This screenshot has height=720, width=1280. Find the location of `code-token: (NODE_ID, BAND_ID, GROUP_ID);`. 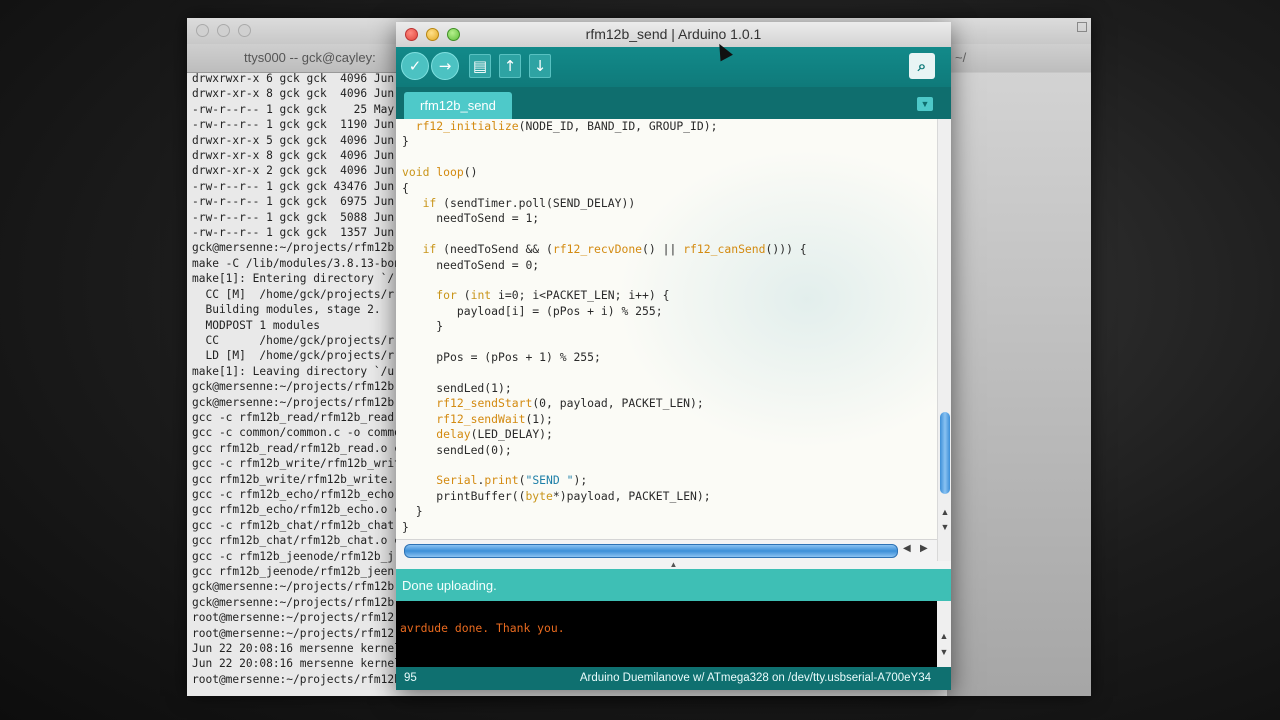

code-token: (NODE_ID, BAND_ID, GROUP_ID); is located at coordinates (618, 126).